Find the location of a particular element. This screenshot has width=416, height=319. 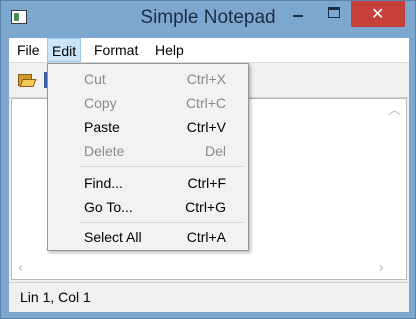

minimize-icon is located at coordinates (298, 16).